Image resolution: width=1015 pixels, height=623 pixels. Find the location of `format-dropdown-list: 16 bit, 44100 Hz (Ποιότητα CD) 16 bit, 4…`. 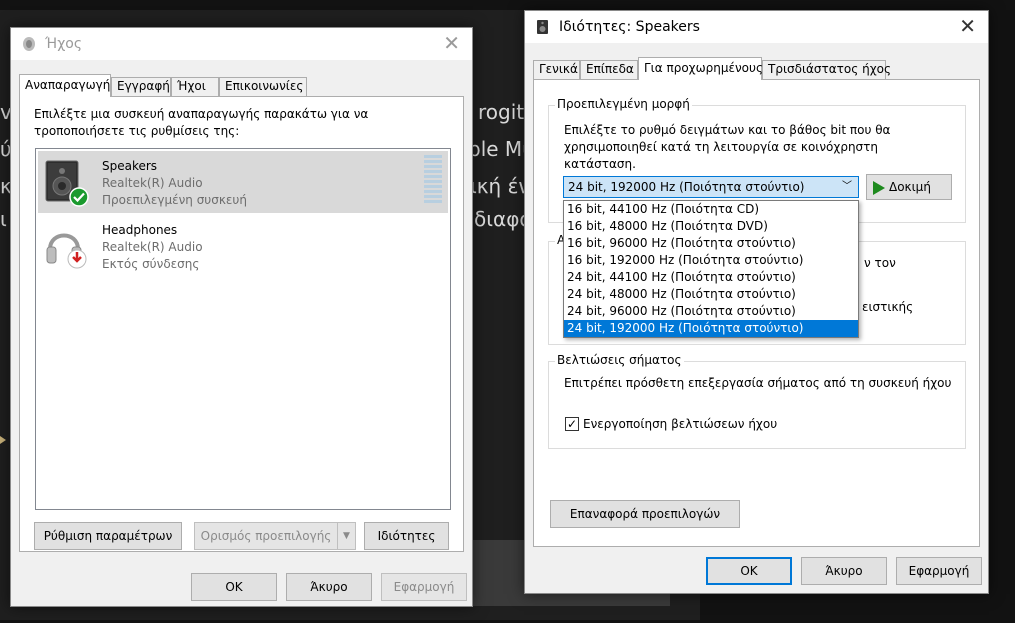

format-dropdown-list: 16 bit, 44100 Hz (Ποιότητα CD) 16 bit, 4… is located at coordinates (711, 269).